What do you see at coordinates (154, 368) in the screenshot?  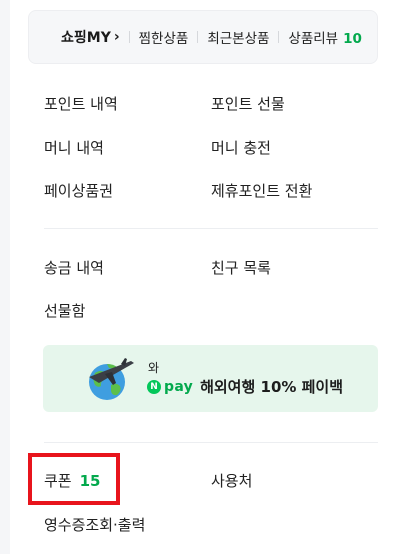 I see `banner-with-label: 와` at bounding box center [154, 368].